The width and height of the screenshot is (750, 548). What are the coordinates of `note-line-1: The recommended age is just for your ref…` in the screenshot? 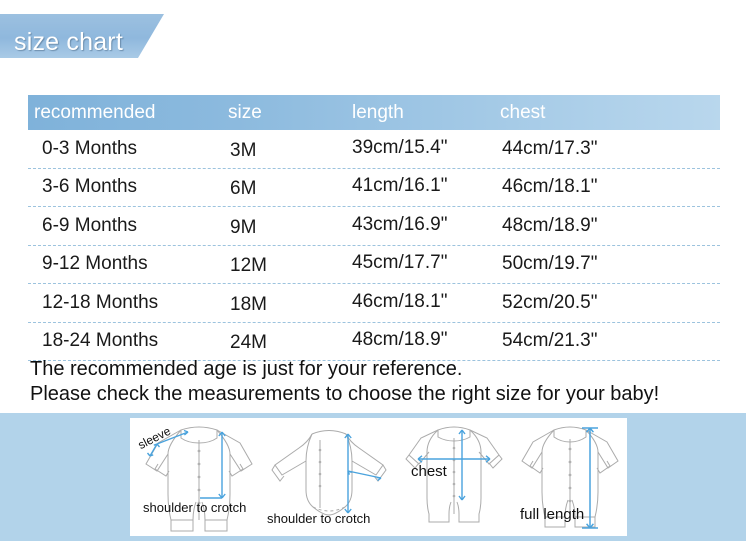 It's located at (246, 369).